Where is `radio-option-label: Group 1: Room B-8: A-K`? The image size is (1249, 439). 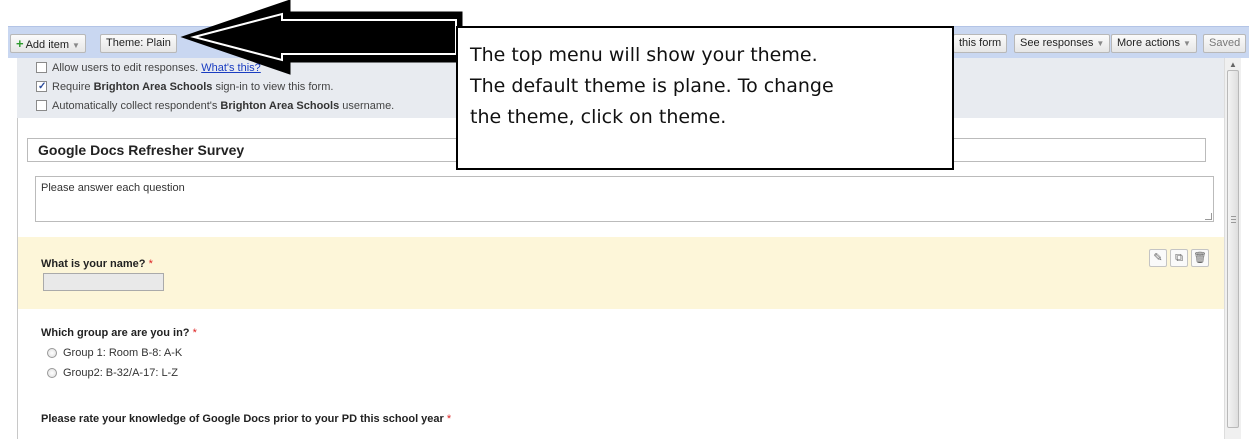 radio-option-label: Group 1: Room B-8: A-K is located at coordinates (123, 353).